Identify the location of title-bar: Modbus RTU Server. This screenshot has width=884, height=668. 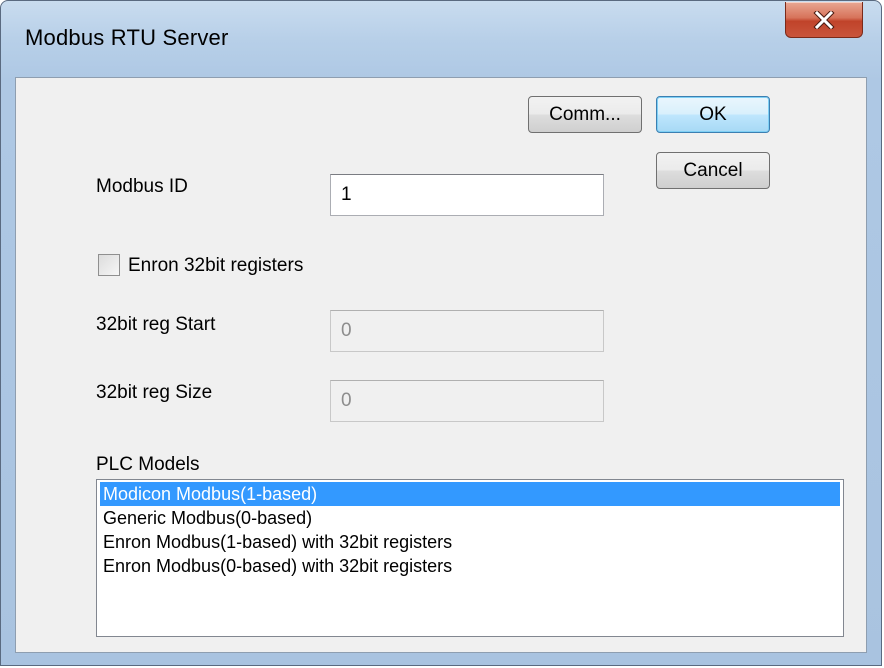
(441, 40).